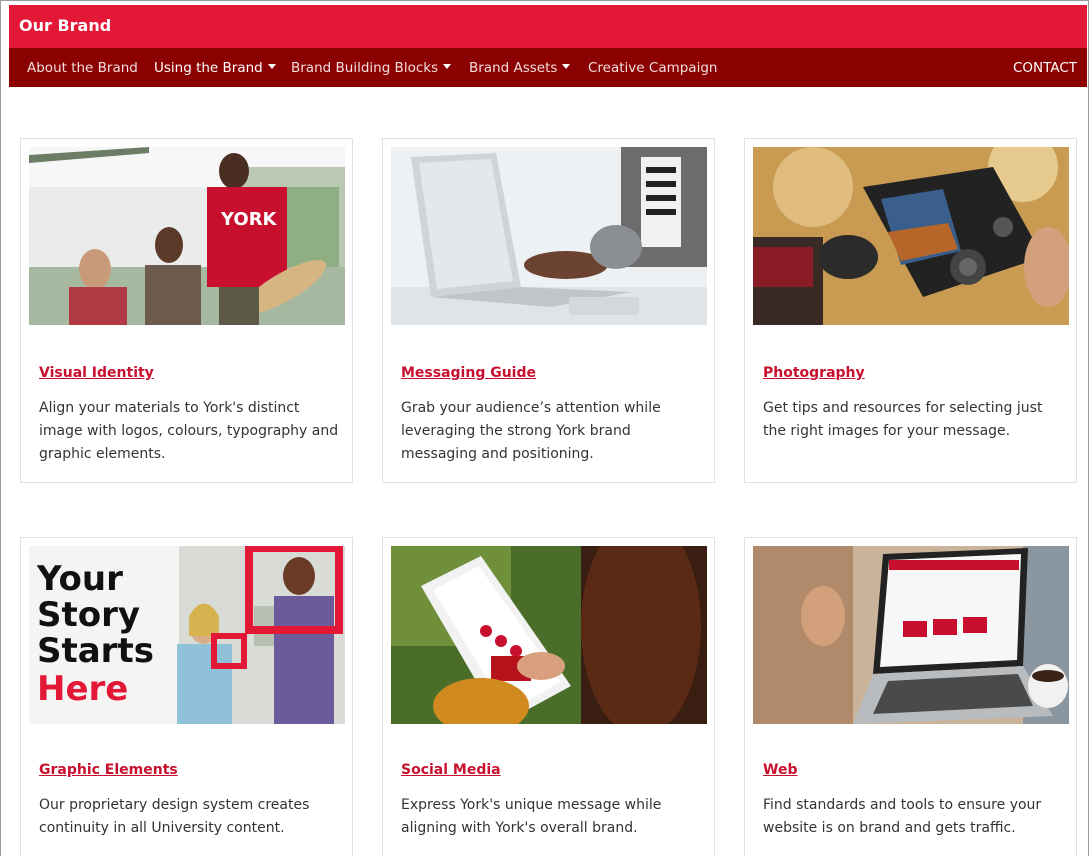 Image resolution: width=1089 pixels, height=856 pixels. Describe the element at coordinates (108, 770) in the screenshot. I see `card-title-link: Graphic Elements` at that location.